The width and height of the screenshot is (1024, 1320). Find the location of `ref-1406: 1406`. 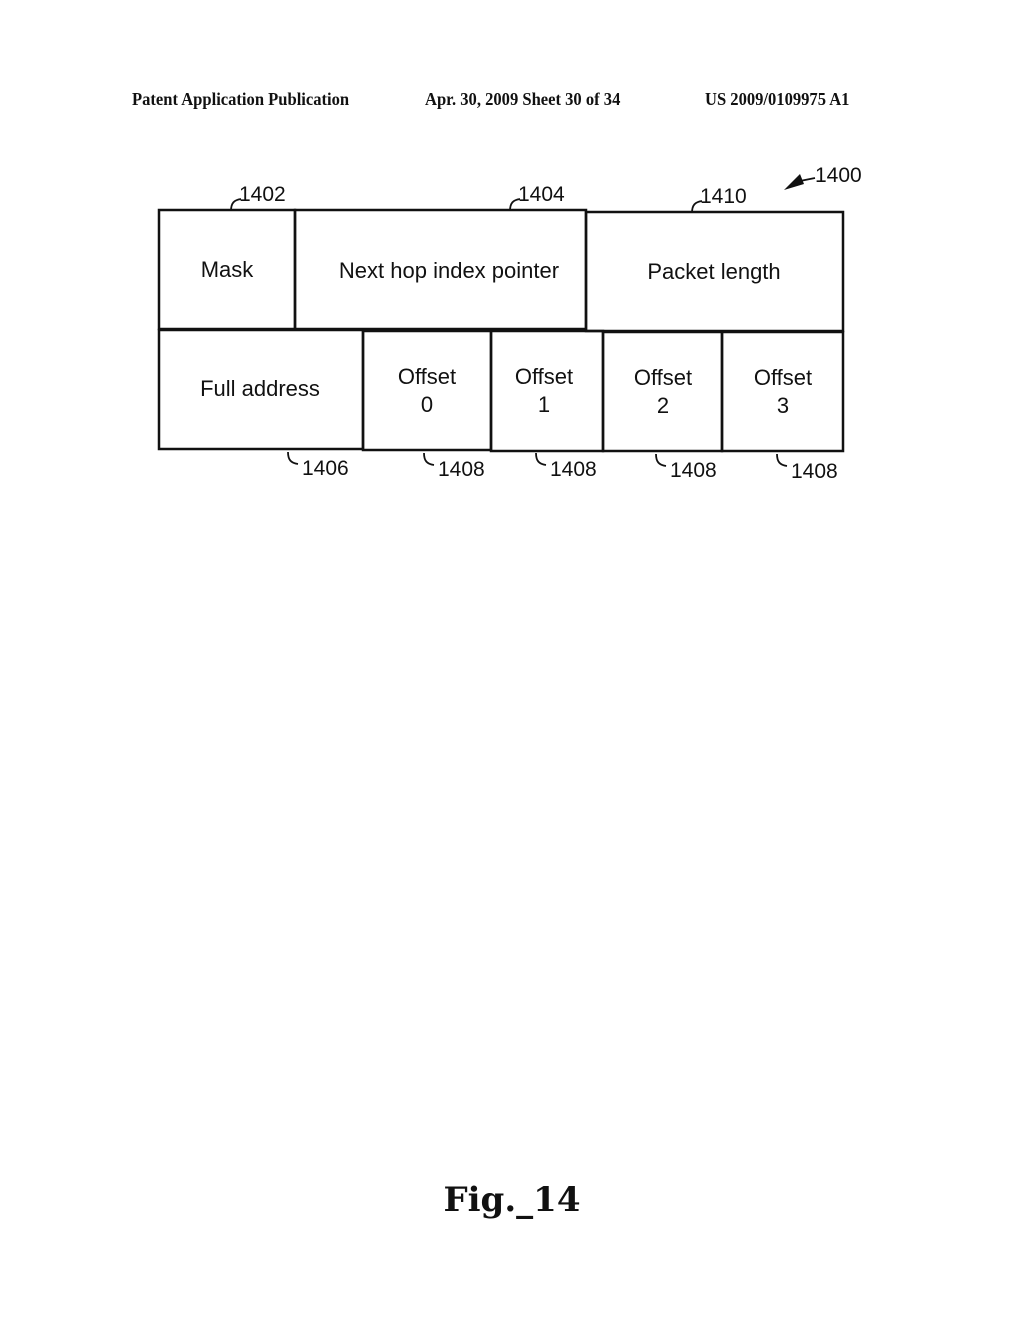

ref-1406: 1406 is located at coordinates (325, 468).